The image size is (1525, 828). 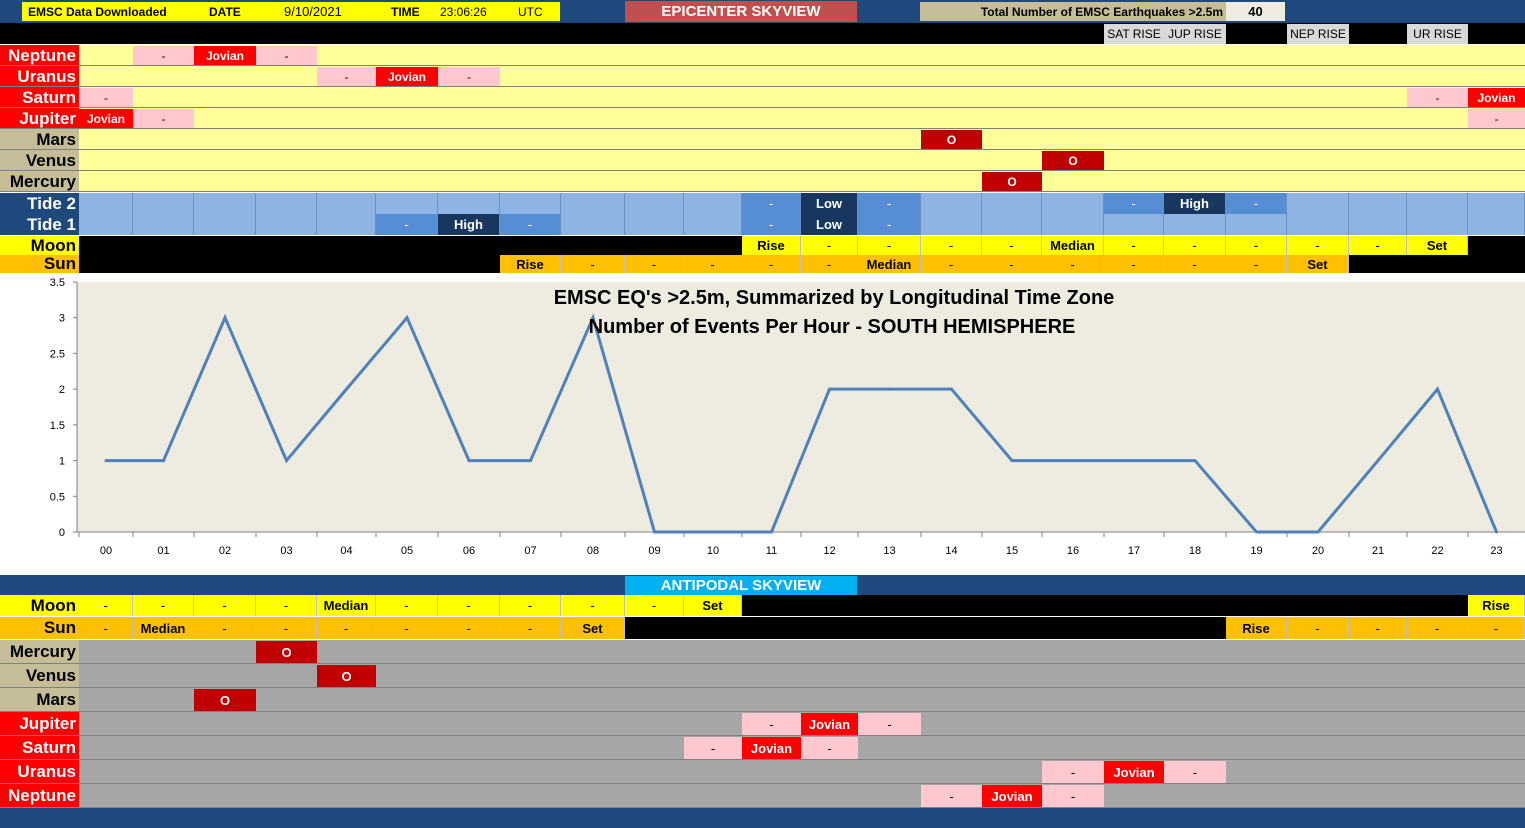 I want to click on footer-bar, so click(x=762, y=818).